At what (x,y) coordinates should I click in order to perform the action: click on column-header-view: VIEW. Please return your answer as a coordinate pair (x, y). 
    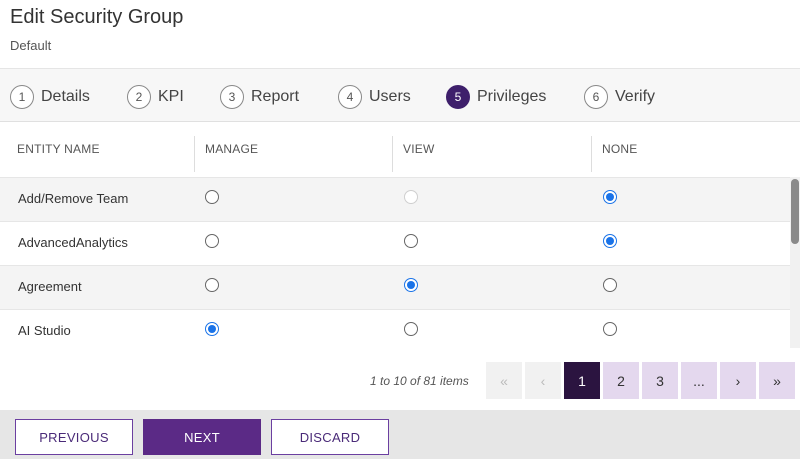
    Looking at the image, I should click on (419, 149).